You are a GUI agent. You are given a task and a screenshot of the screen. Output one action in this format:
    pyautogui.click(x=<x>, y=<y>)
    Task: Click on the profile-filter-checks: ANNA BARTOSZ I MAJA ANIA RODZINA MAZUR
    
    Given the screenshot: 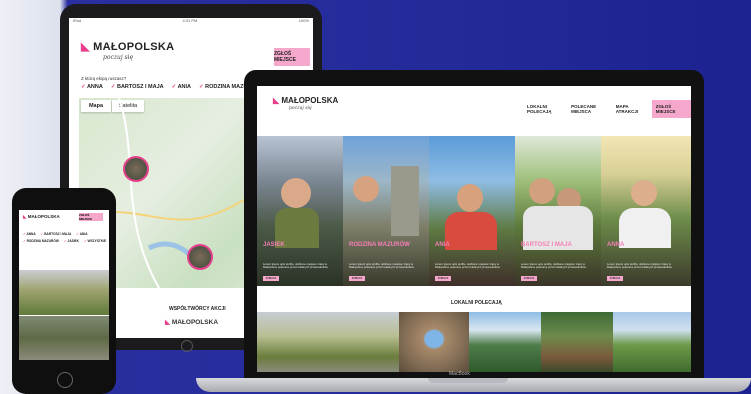 What is the action you would take?
    pyautogui.click(x=166, y=87)
    